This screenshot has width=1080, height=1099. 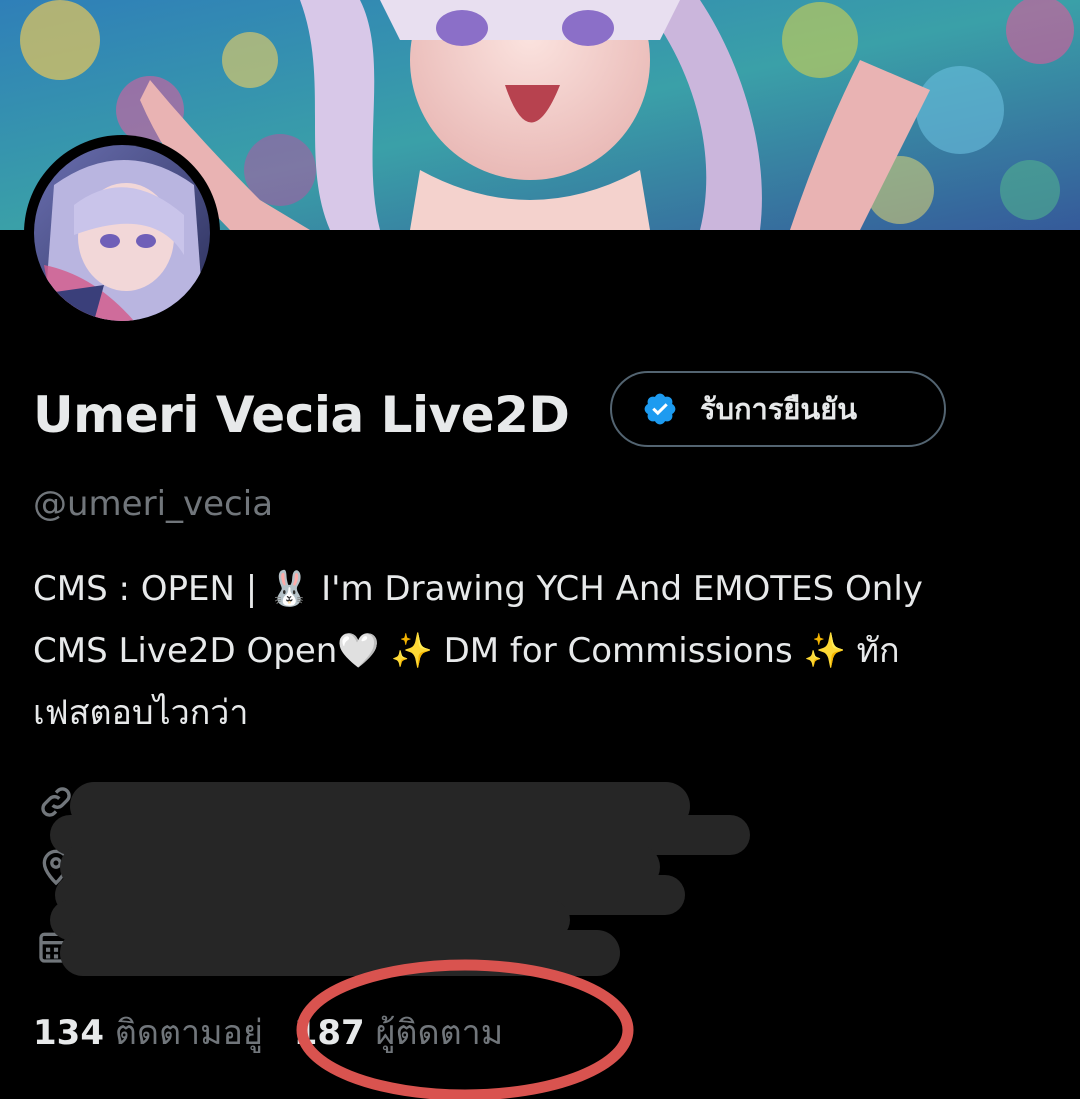 I want to click on following-link: 134 ติดตามอยู่, so click(x=148, y=1033).